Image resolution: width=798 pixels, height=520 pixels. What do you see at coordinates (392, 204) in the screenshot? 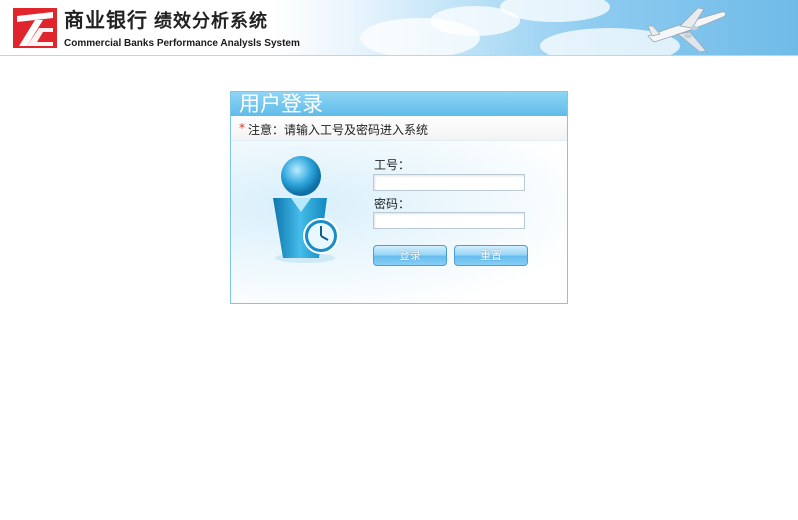
I see `password-label: 密码：` at bounding box center [392, 204].